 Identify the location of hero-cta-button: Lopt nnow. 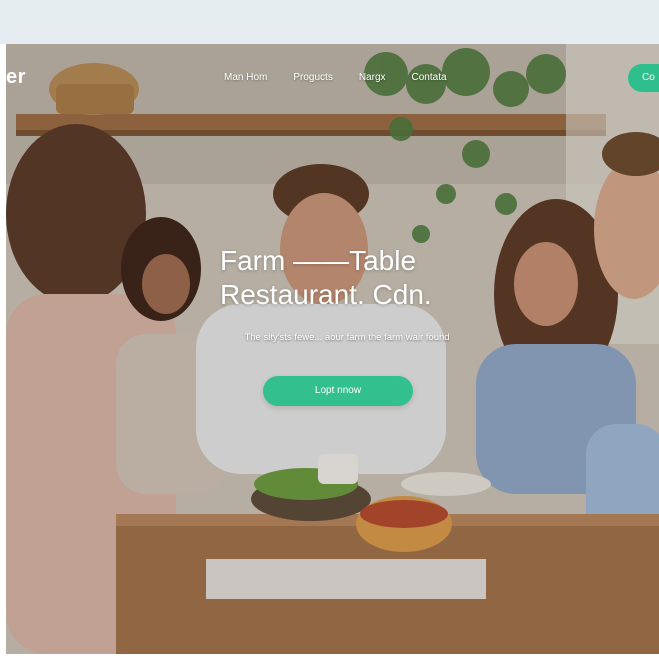
(338, 391).